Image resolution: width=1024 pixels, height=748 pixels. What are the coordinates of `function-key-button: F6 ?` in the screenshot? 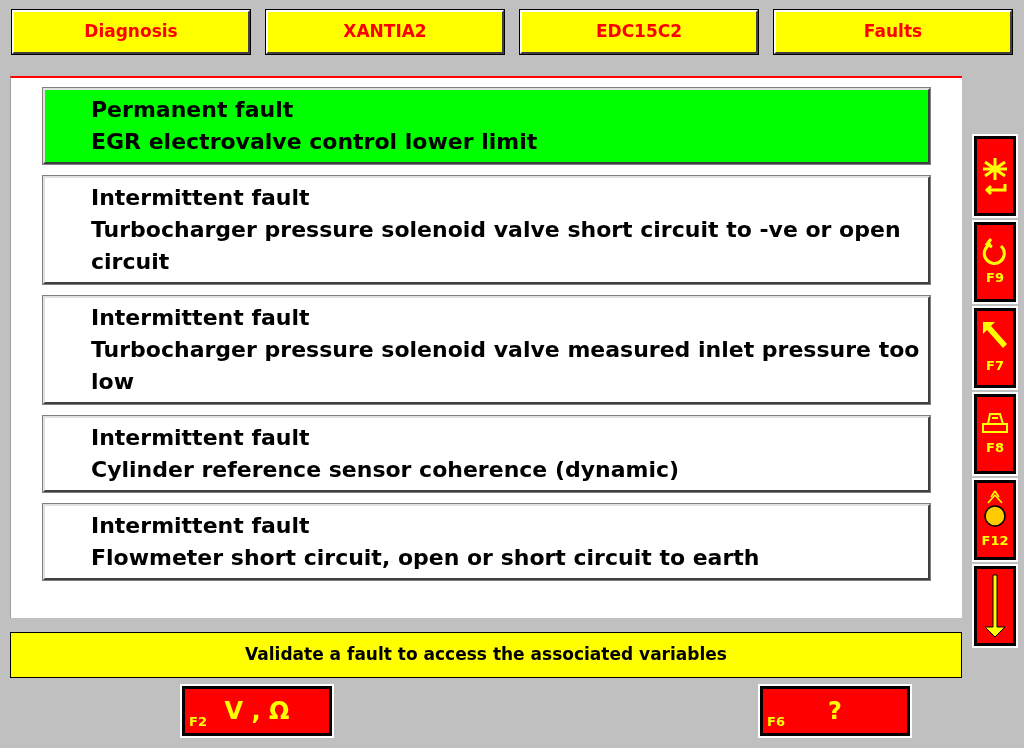 It's located at (835, 711).